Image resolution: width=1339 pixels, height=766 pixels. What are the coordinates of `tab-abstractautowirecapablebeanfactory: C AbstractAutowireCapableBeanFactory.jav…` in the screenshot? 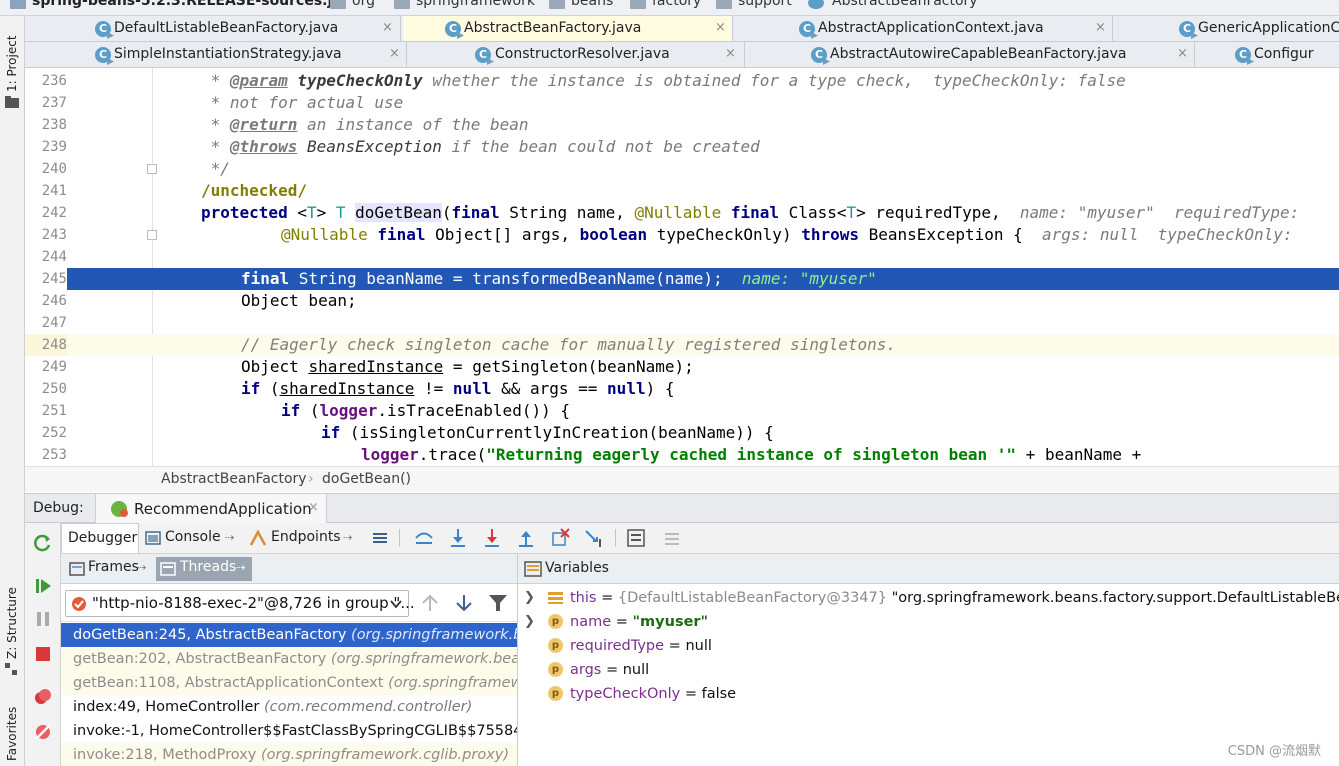 It's located at (971, 54).